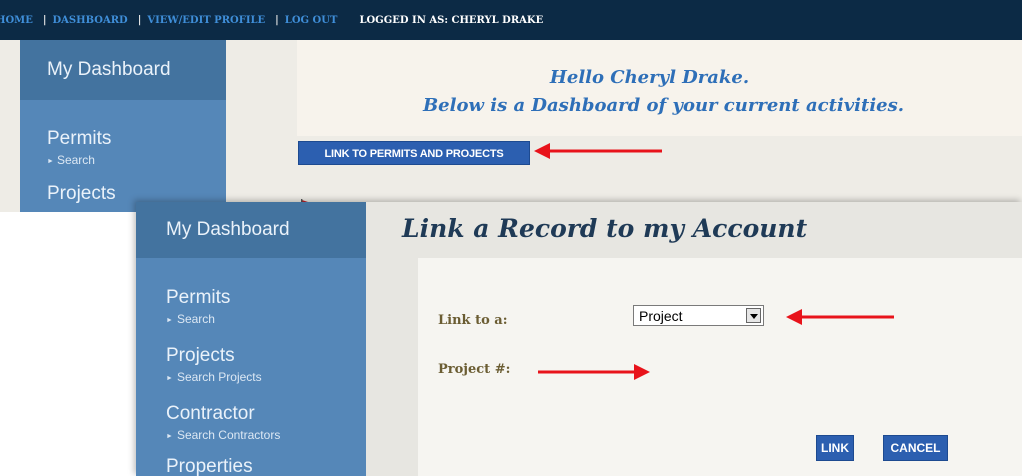 The image size is (1022, 476). Describe the element at coordinates (661, 316) in the screenshot. I see `link-to-selected-value: Project` at that location.